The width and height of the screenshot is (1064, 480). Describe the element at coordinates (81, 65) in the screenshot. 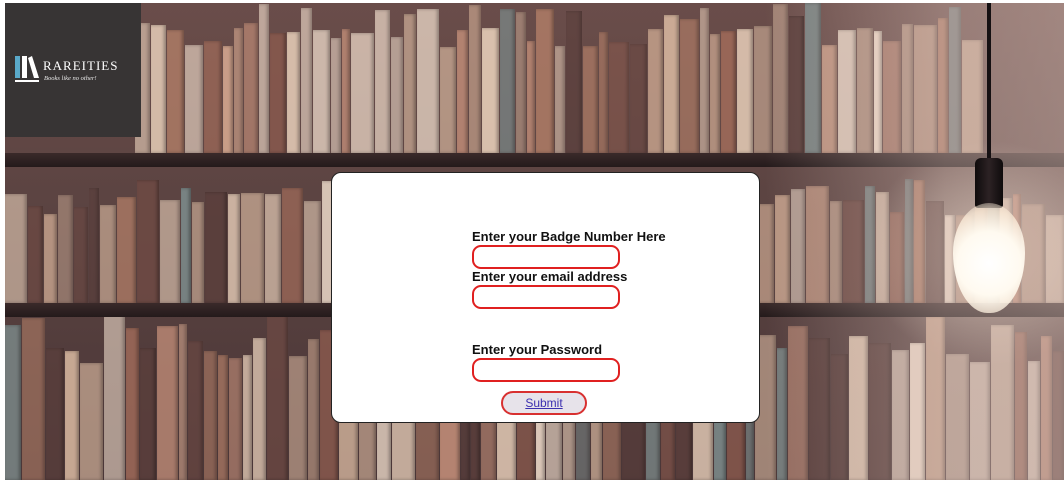

I see `brand-name: RAREITIES` at that location.